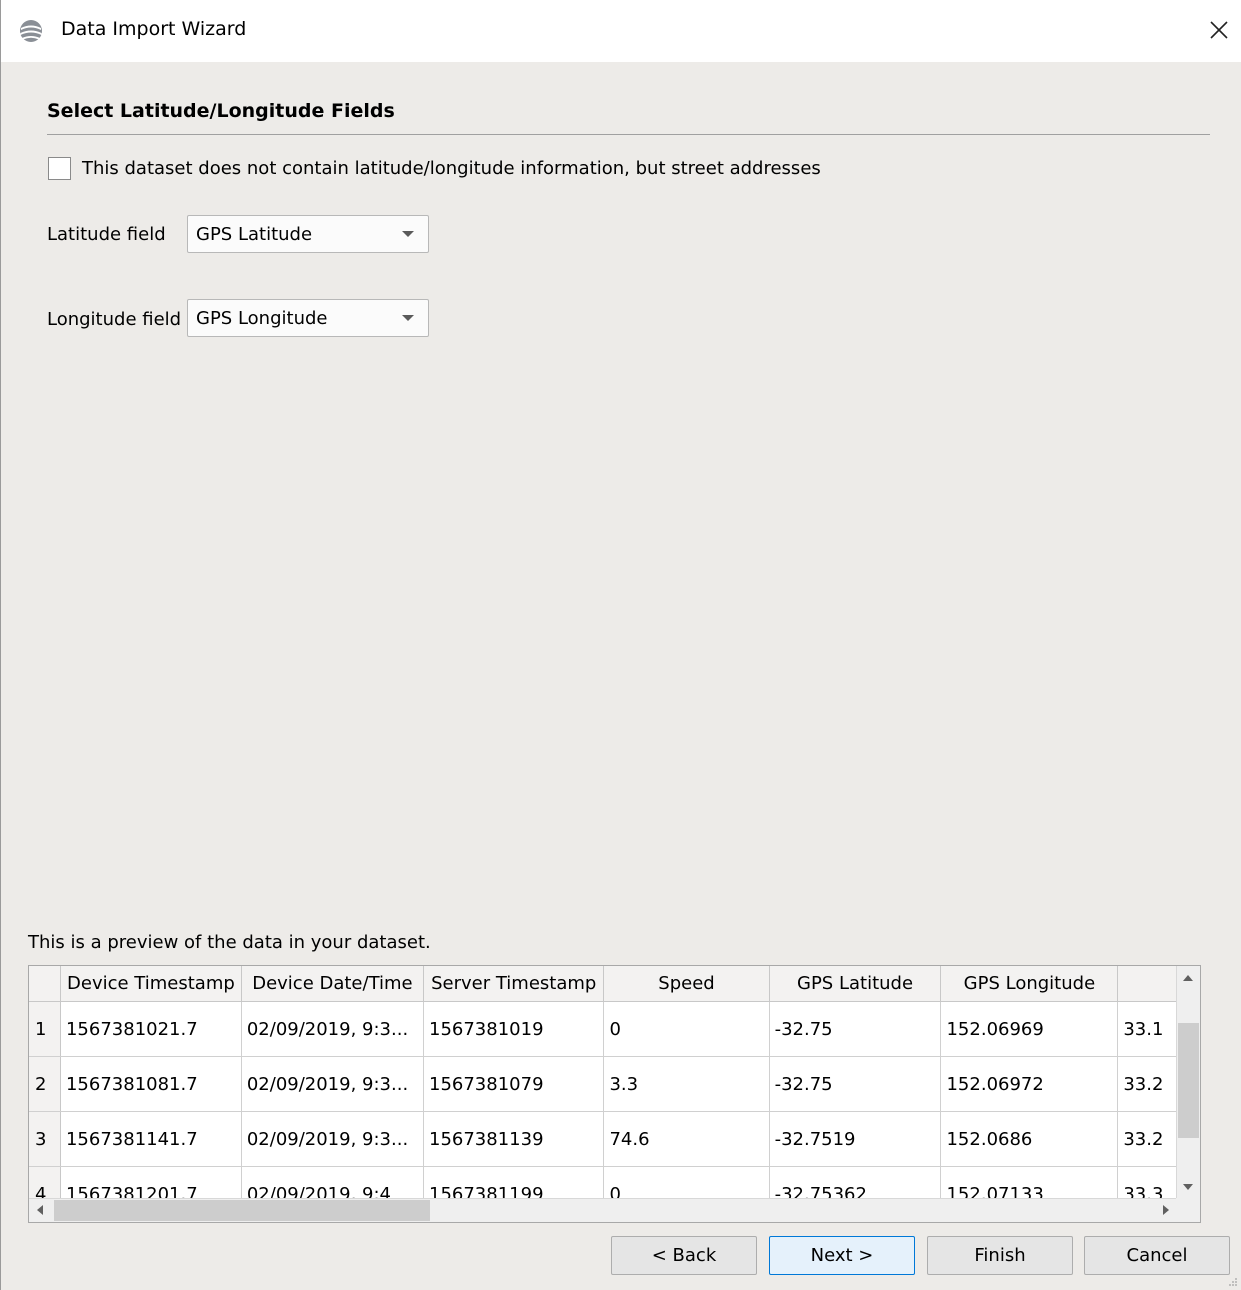  I want to click on street-address-checkbox, so click(59, 168).